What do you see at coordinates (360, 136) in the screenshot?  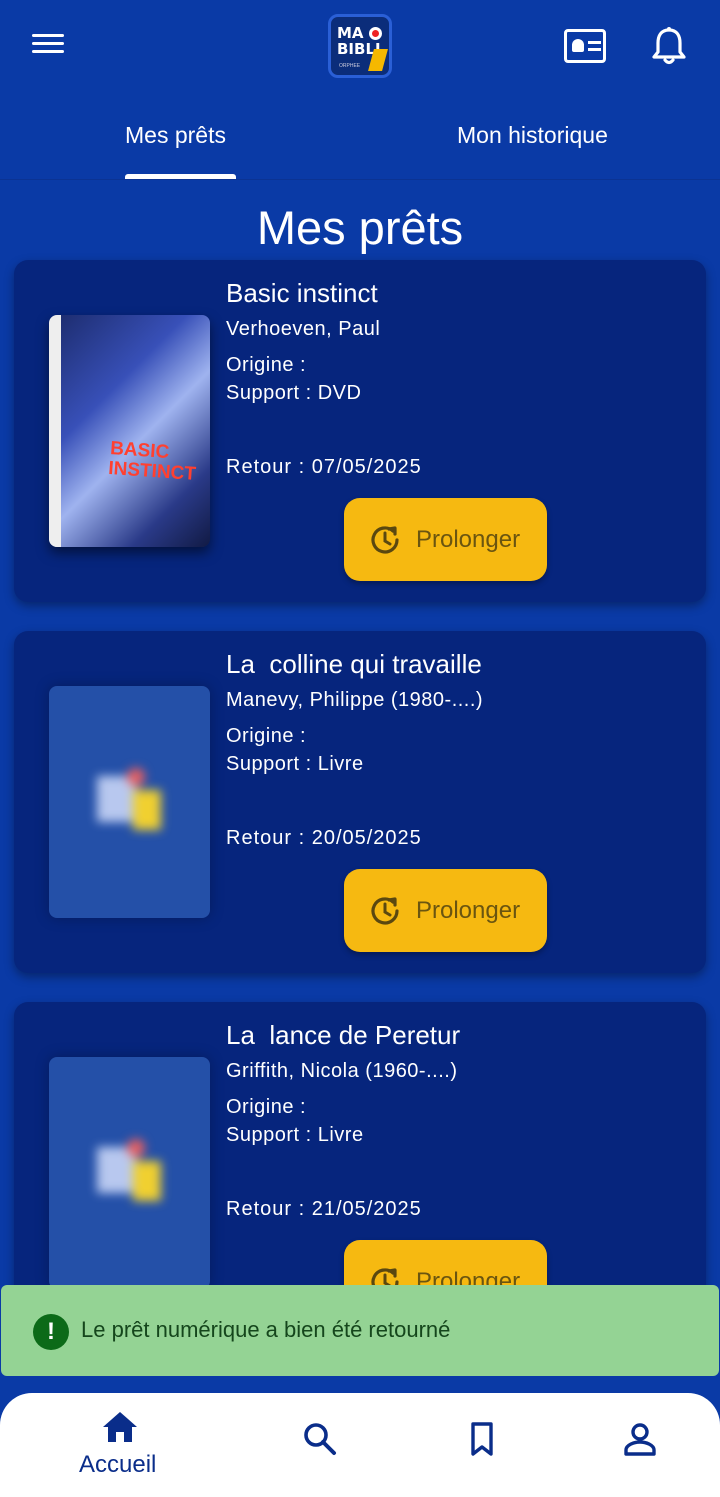 I see `tab-bar: Mes prêts Mon historique` at bounding box center [360, 136].